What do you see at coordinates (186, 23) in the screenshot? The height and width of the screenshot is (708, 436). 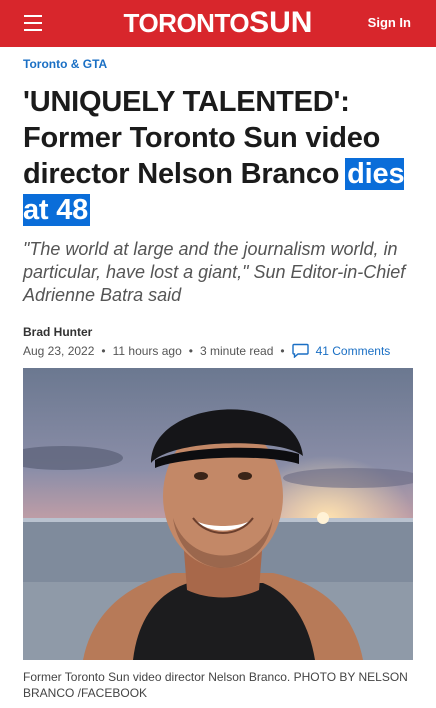 I see `logo-text-toronto: TORONTO` at bounding box center [186, 23].